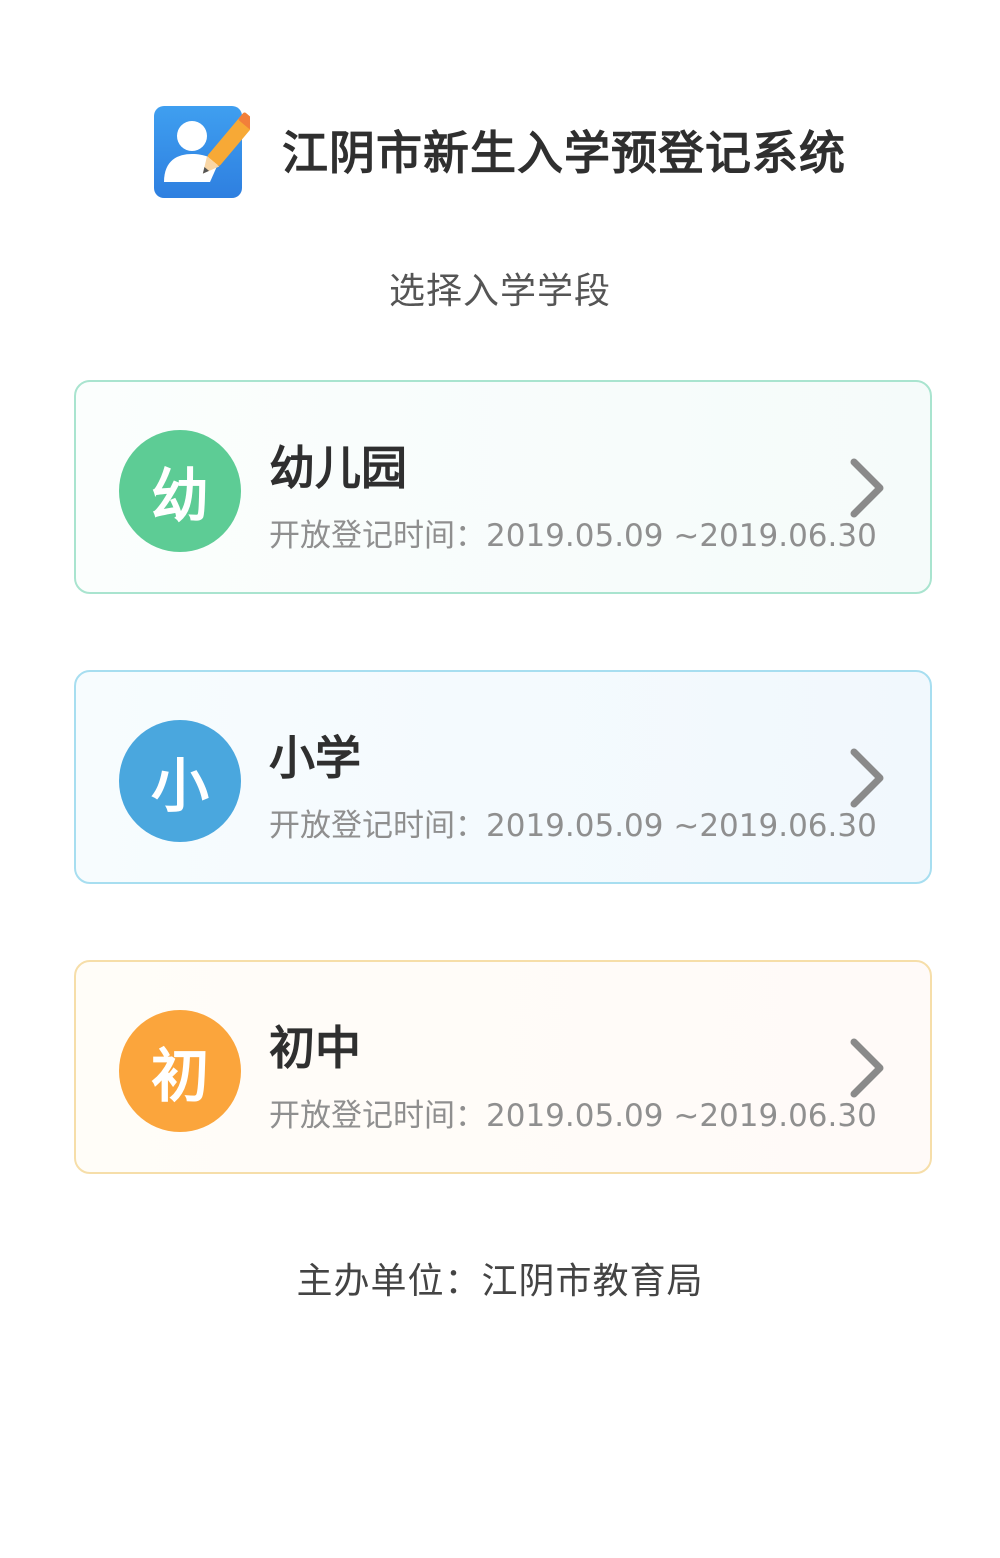 Image resolution: width=1000 pixels, height=1558 pixels. Describe the element at coordinates (315, 1048) in the screenshot. I see `stage-name: 初中` at that location.